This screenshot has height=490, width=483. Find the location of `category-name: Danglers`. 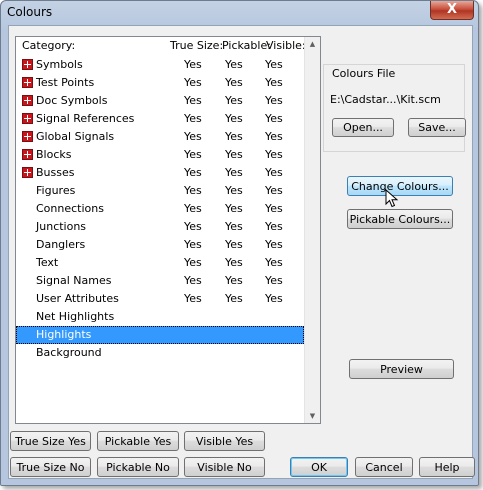

category-name: Danglers is located at coordinates (61, 244).